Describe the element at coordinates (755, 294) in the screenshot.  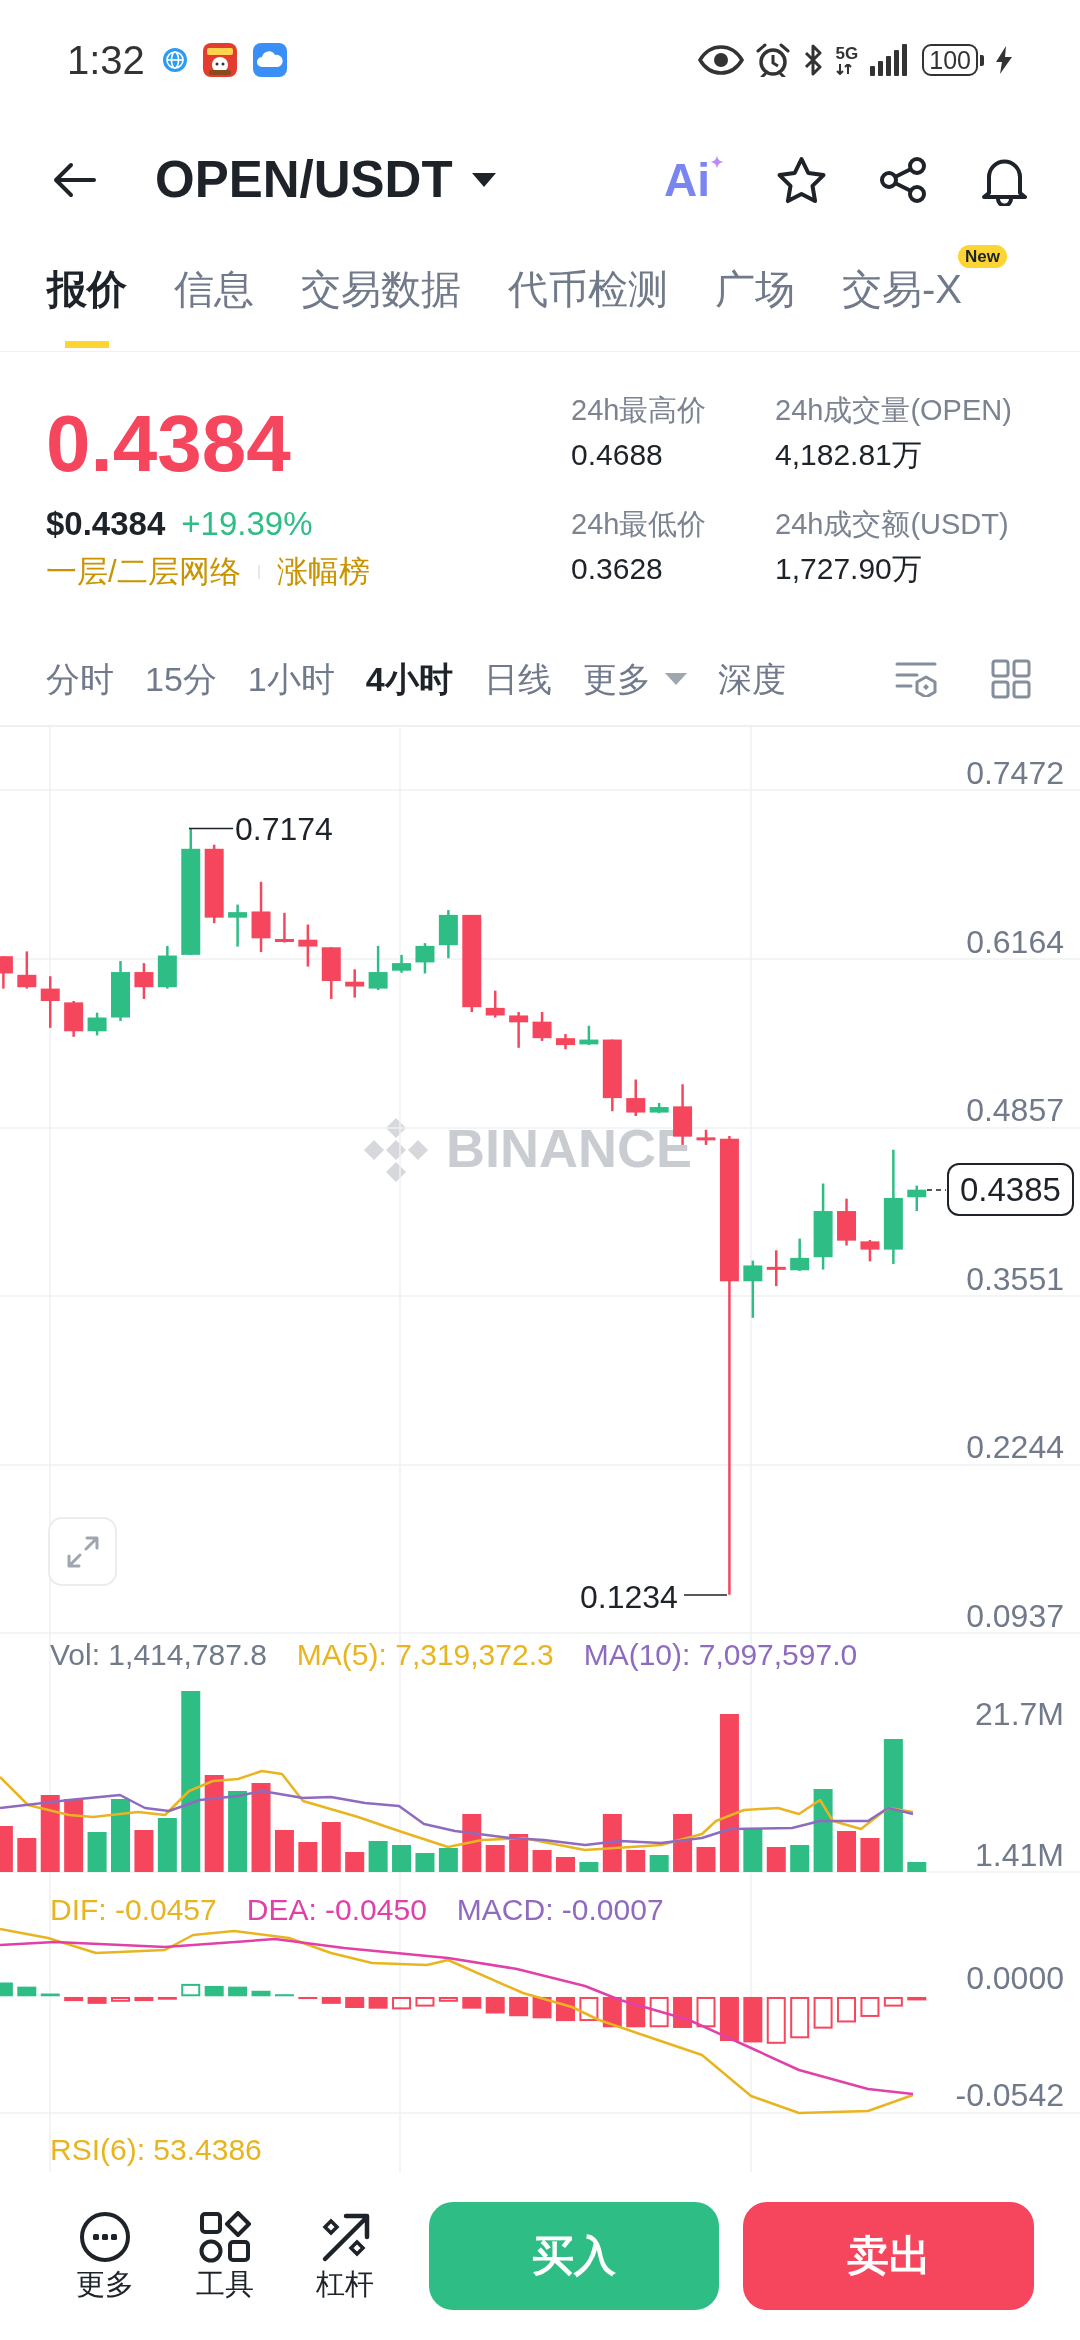
I see `tab: 广场` at that location.